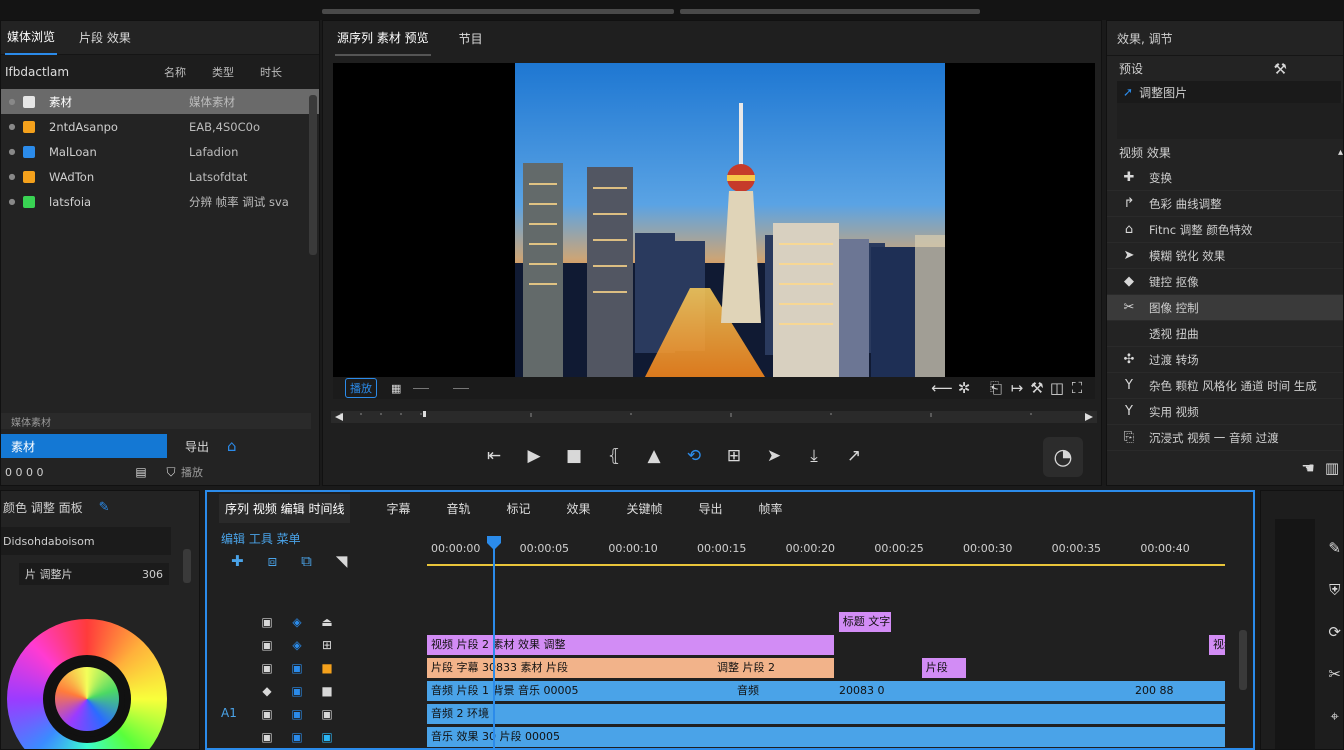  I want to click on timeline-tab: 序列 视频 编辑 时间线, so click(285, 508).